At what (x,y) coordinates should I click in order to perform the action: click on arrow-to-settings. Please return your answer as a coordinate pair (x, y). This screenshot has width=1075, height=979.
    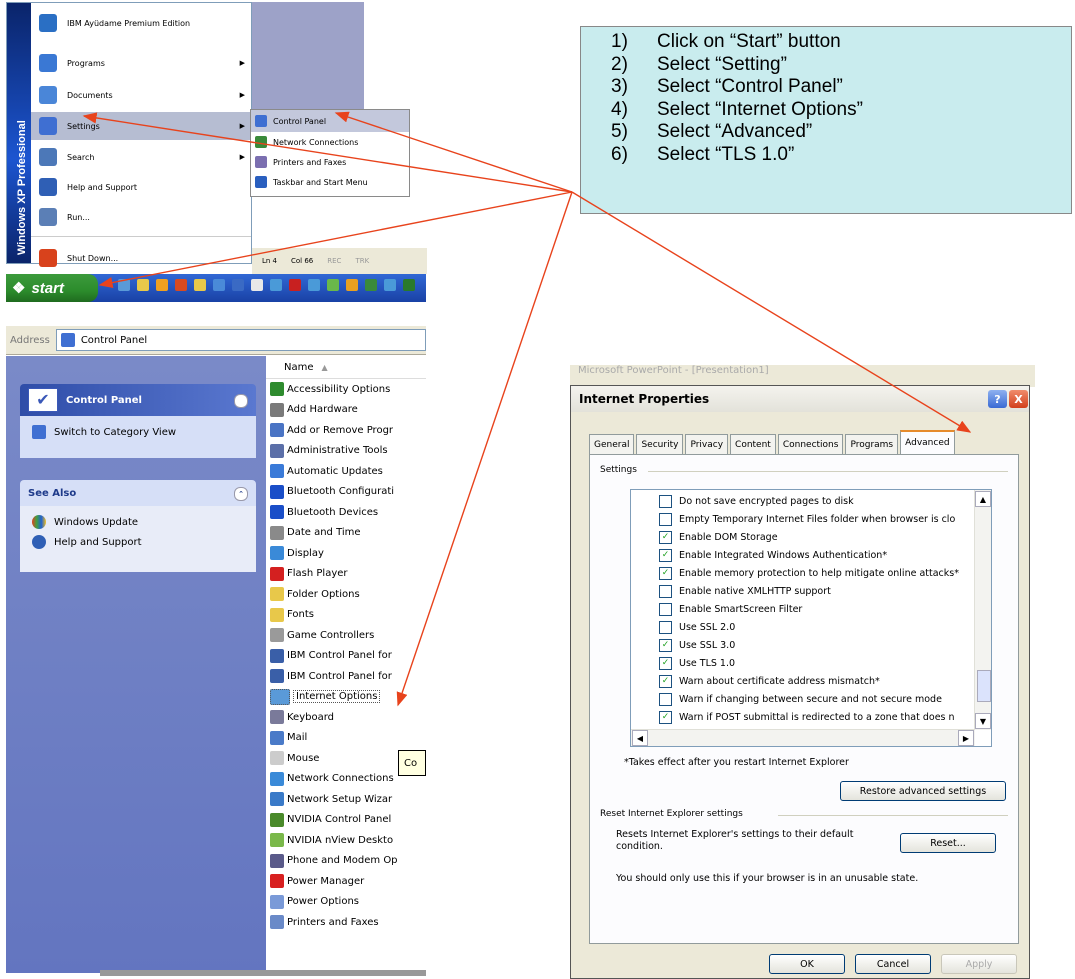
    Looking at the image, I should click on (327, 152).